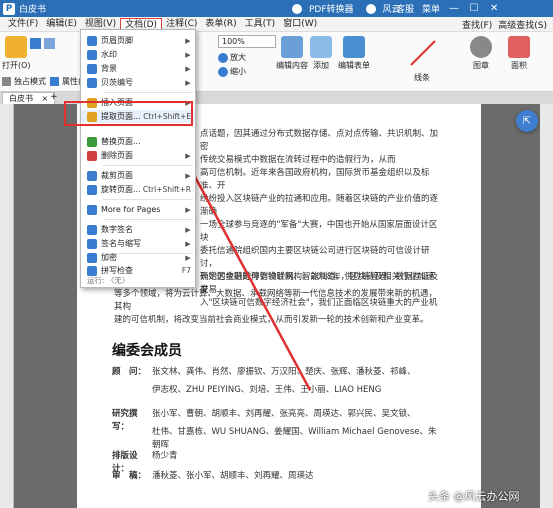 This screenshot has height=508, width=553. Describe the element at coordinates (30, 81) in the screenshot. I see `exclusive-mode-label: 独占模式` at that location.